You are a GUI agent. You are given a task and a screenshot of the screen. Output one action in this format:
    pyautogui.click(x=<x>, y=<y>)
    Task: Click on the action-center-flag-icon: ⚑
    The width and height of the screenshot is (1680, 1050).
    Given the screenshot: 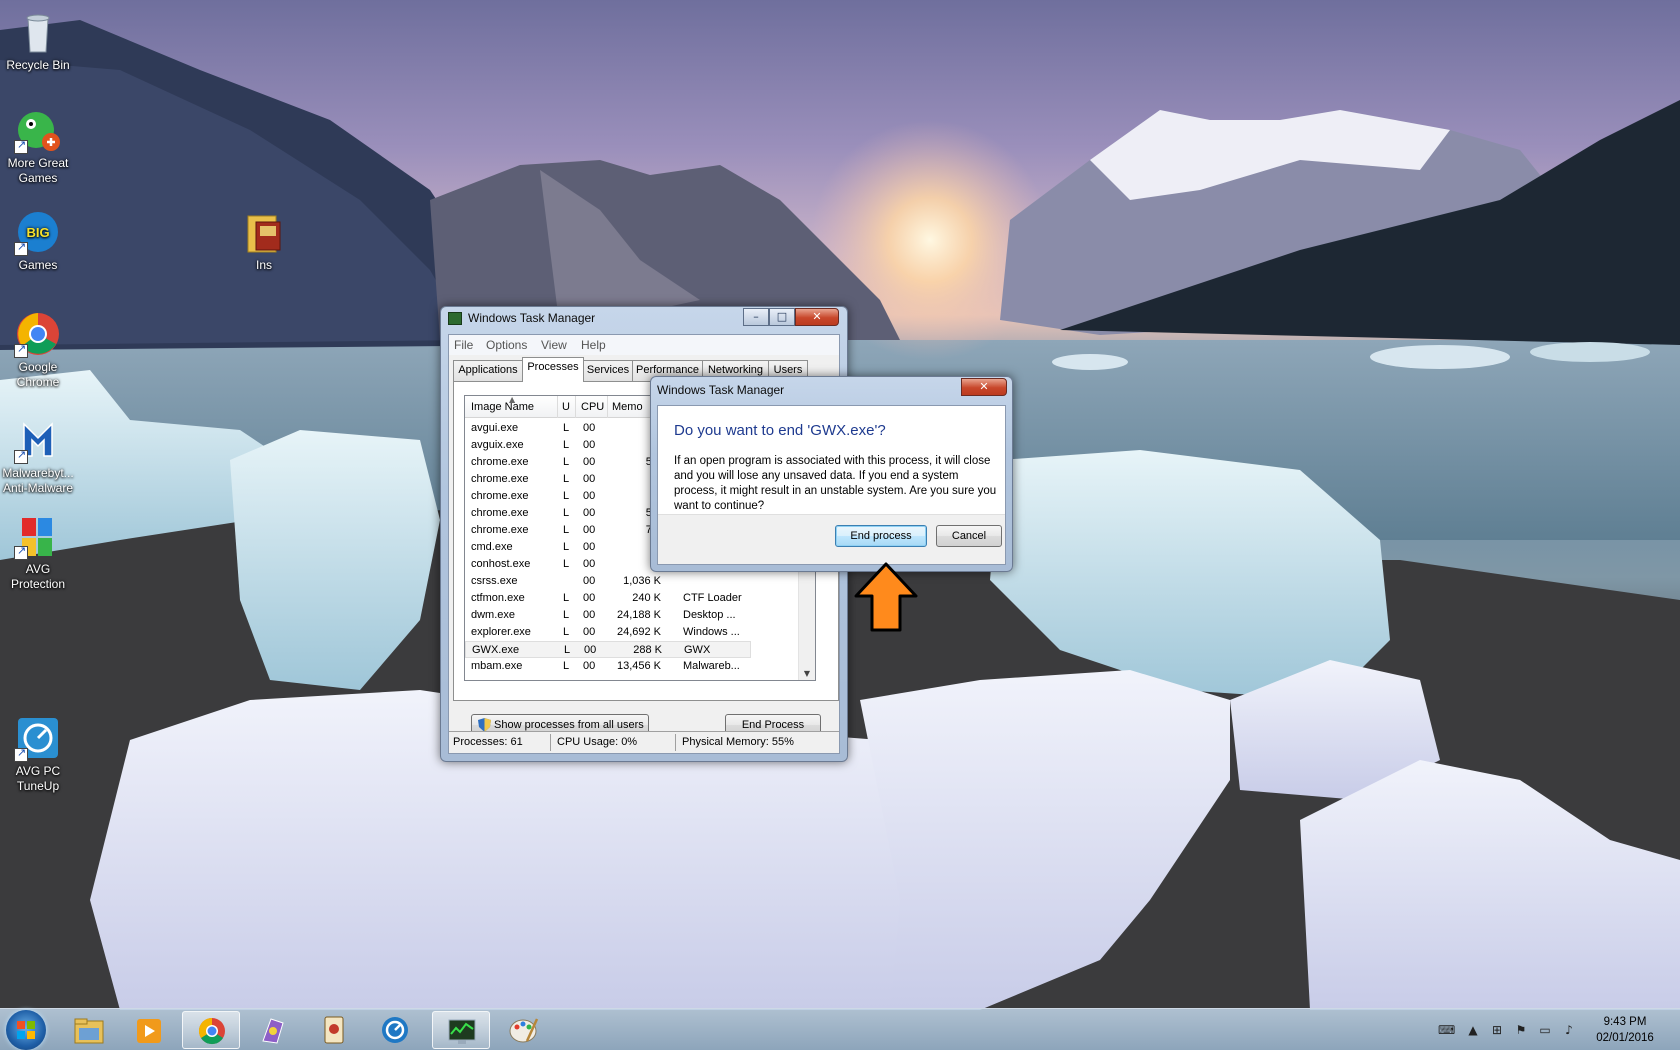 What is the action you would take?
    pyautogui.click(x=1521, y=1030)
    